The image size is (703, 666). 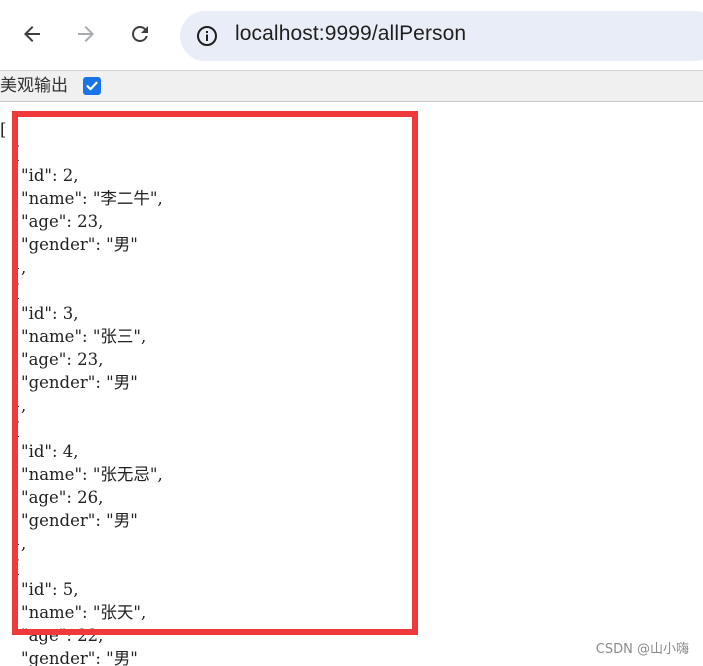 I want to click on arrow-right-icon, so click(x=86, y=34).